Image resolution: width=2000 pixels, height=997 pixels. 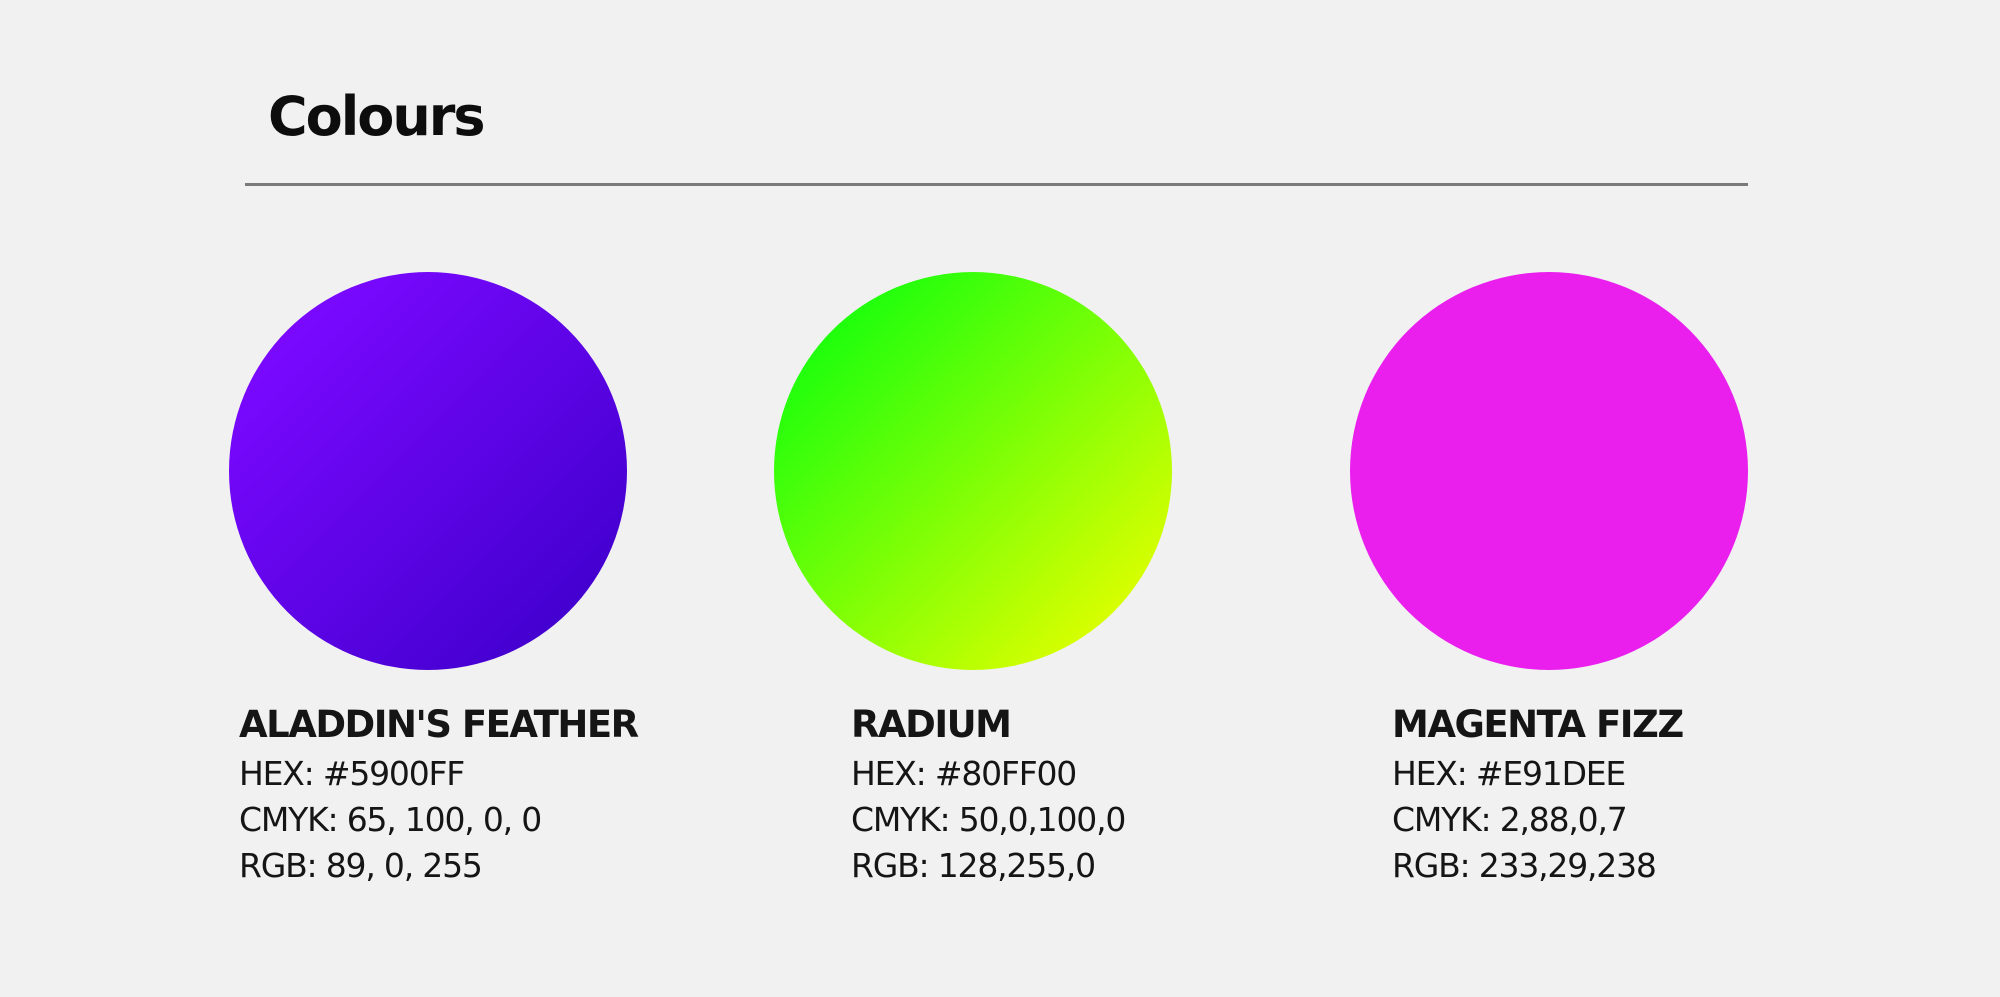 What do you see at coordinates (361, 865) in the screenshot?
I see `swatch-rgb: RGB: 89, 0, 255` at bounding box center [361, 865].